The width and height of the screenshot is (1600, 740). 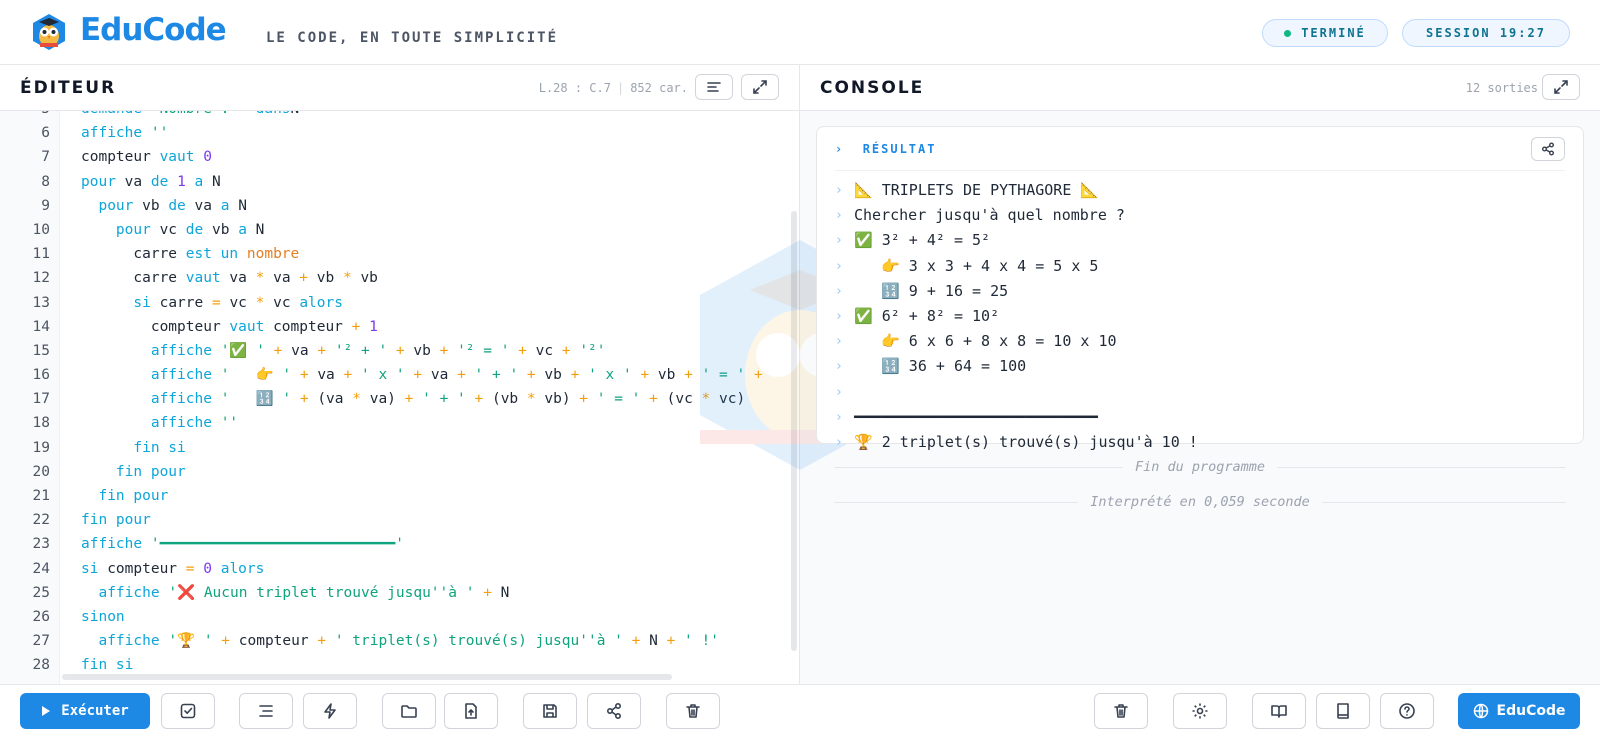 I want to click on help-button, so click(x=1407, y=711).